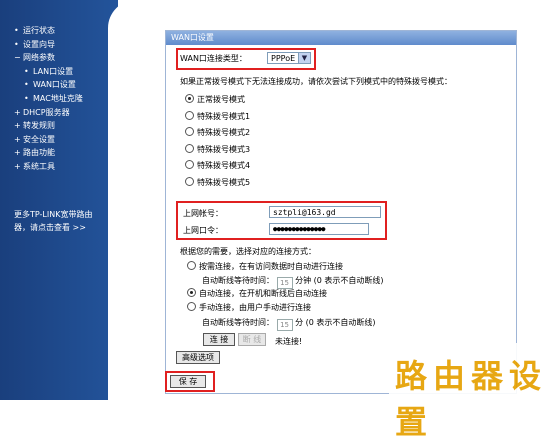  I want to click on conn-manual: 手动连接，由用户手动进行连接, so click(249, 307).